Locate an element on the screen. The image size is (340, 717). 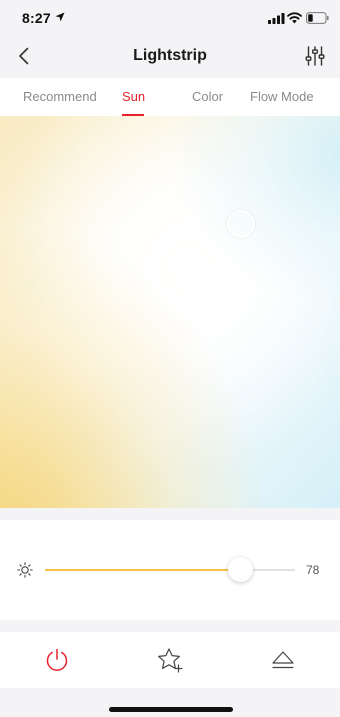
nav-bar: Lightstrip is located at coordinates (170, 57).